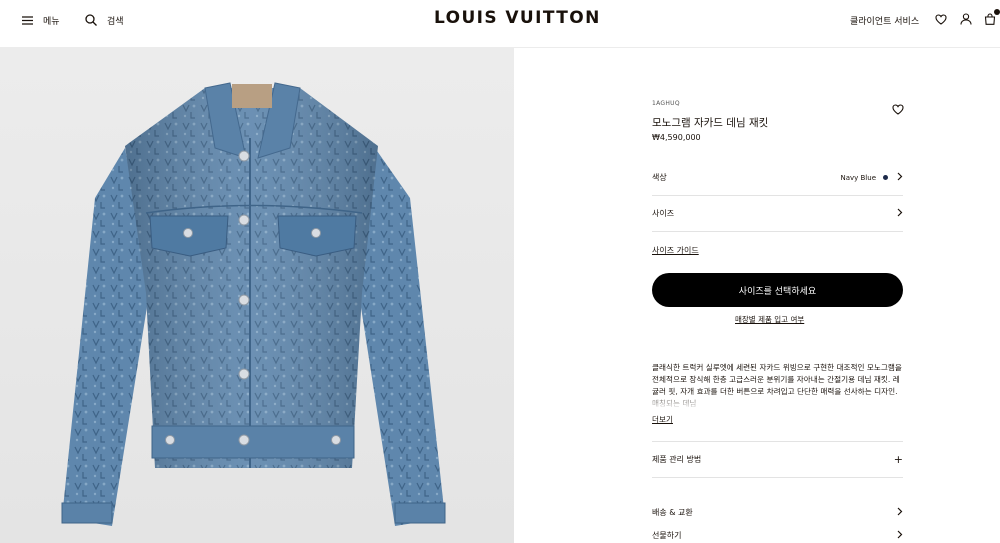 The height and width of the screenshot is (543, 1000). What do you see at coordinates (104, 20) in the screenshot?
I see `search-button: 검색` at bounding box center [104, 20].